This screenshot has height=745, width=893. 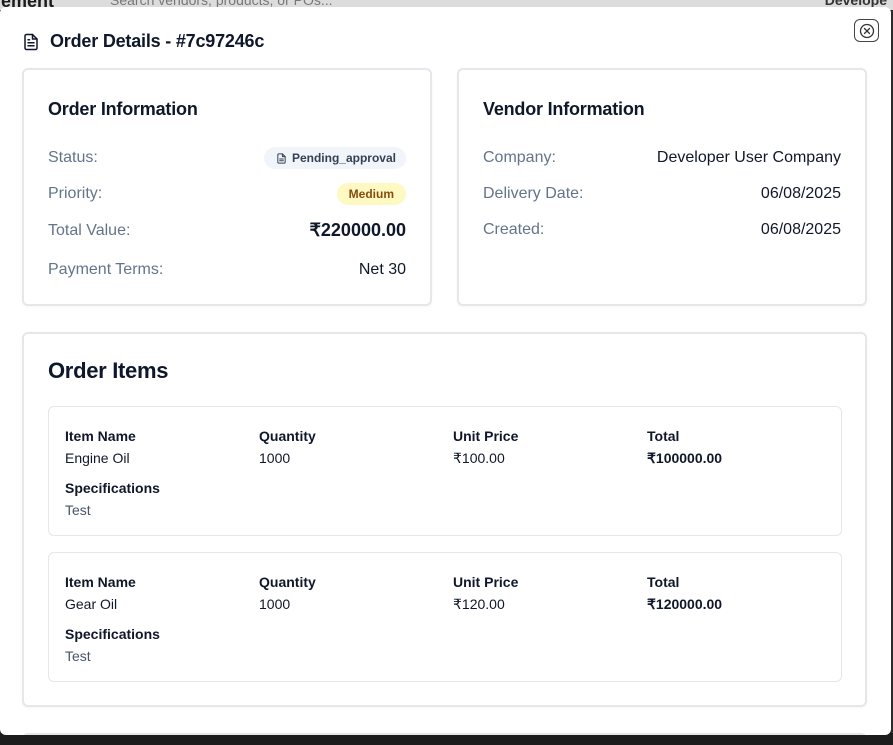 I want to click on total-value: ₹220000.00, so click(x=357, y=230).